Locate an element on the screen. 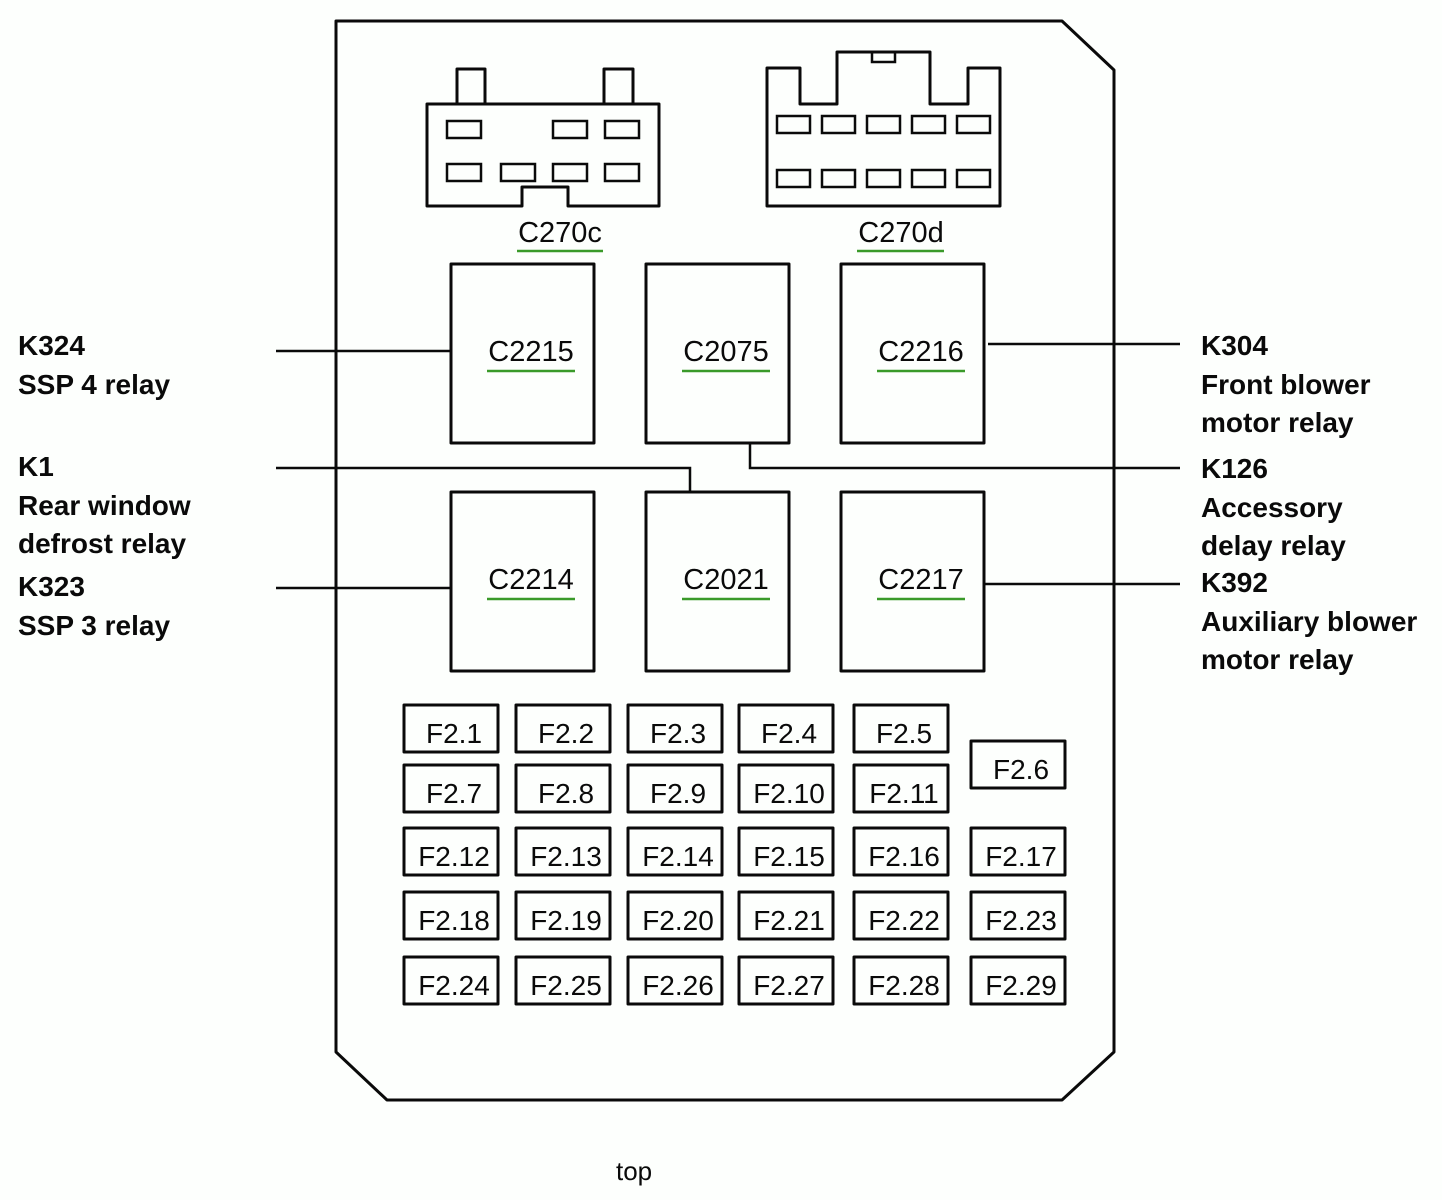 Image resolution: width=1442 pixels, height=1200 pixels. fuse-f2-20: F2.20 is located at coordinates (675, 915).